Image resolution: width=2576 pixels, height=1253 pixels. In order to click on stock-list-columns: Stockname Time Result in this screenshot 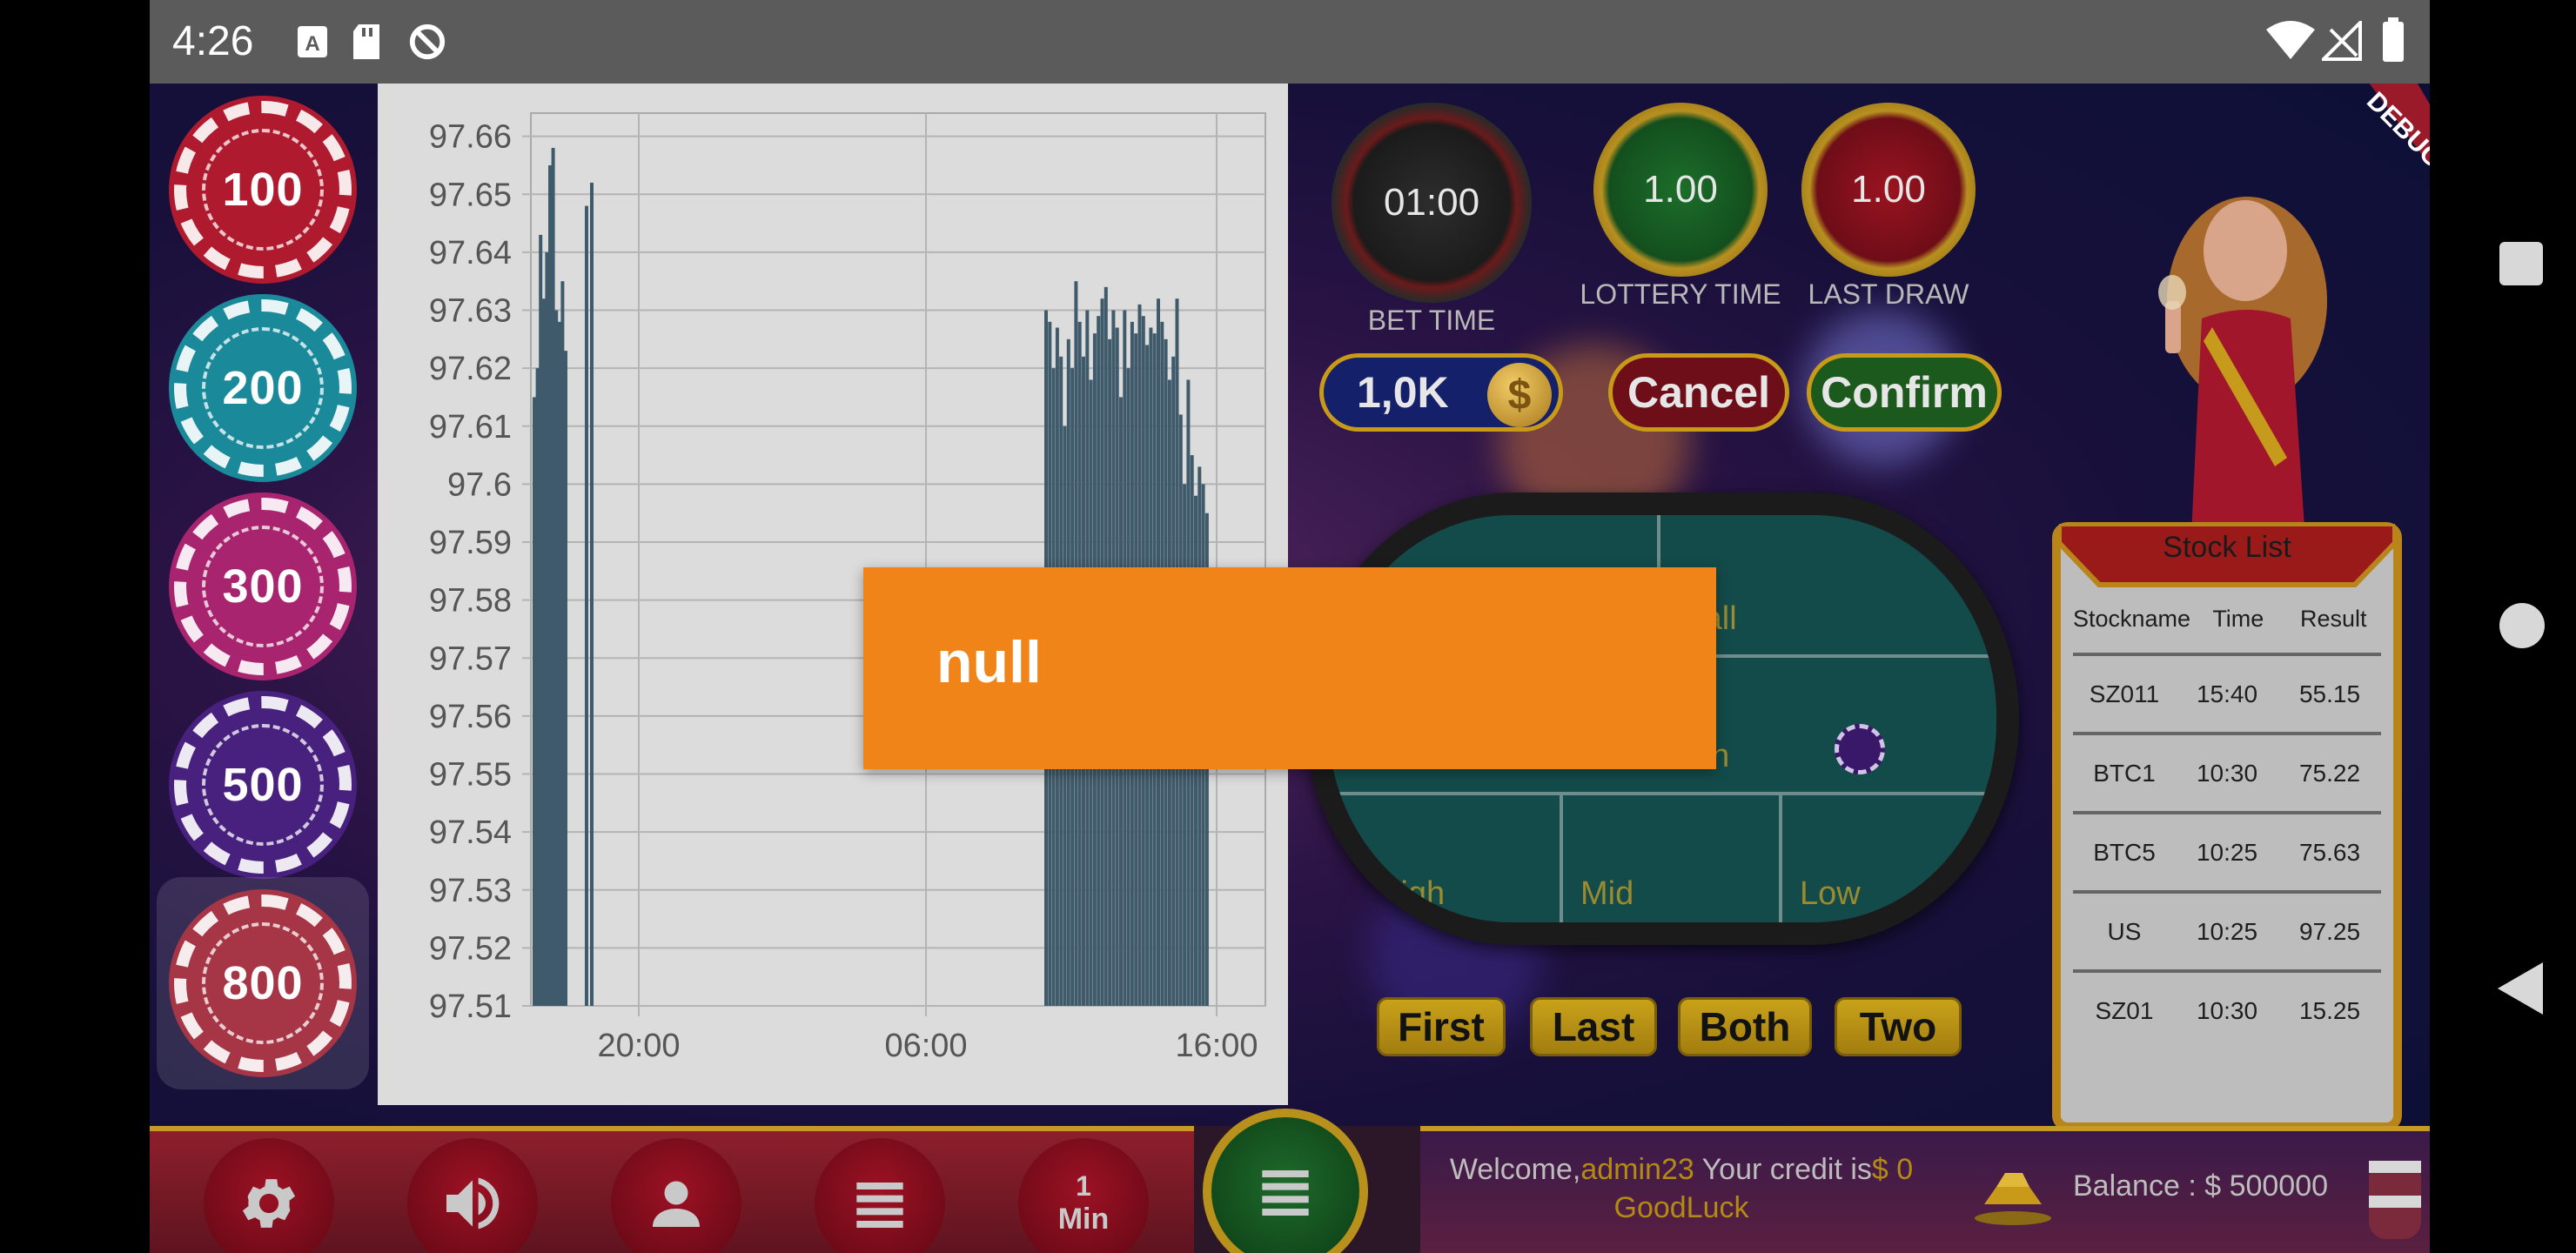, I will do `click(2227, 619)`.